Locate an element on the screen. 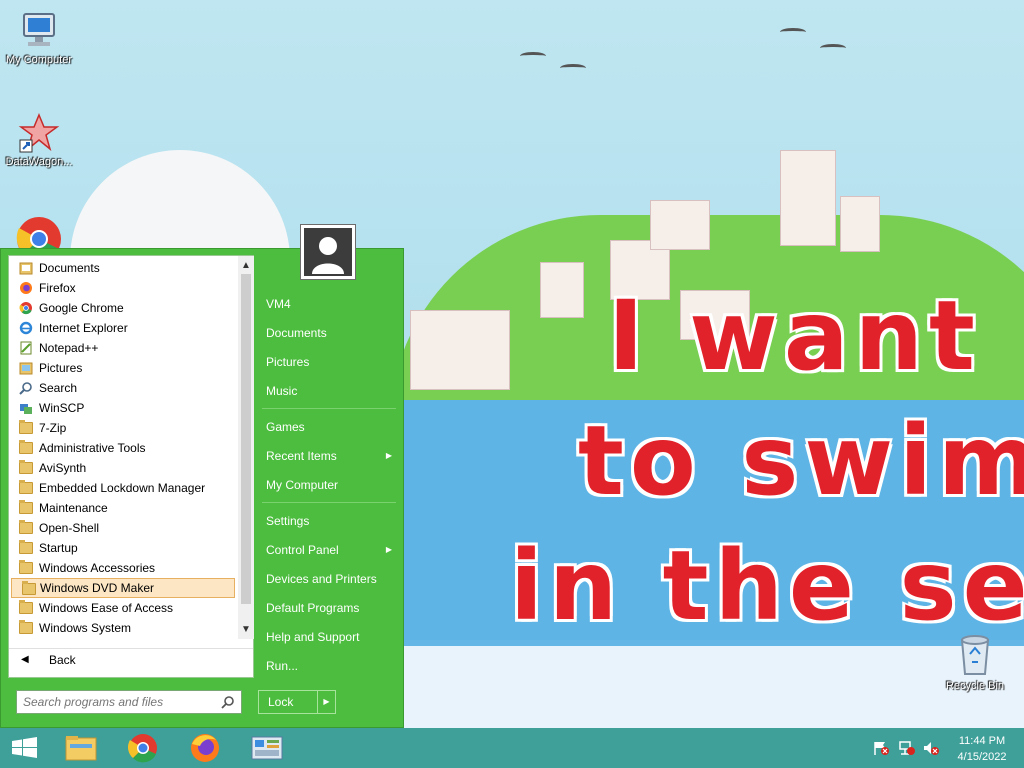 This screenshot has width=1024, height=768. volume-muted-icon is located at coordinates (931, 748).